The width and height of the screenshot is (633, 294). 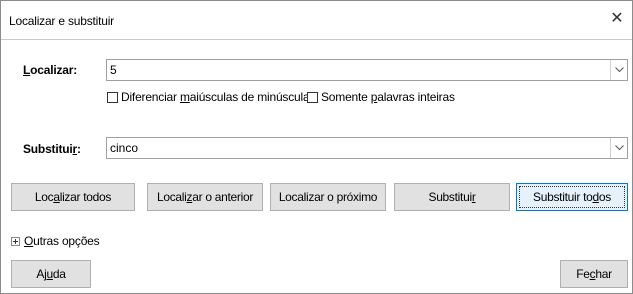 What do you see at coordinates (113, 70) in the screenshot?
I see `find-input: 5` at bounding box center [113, 70].